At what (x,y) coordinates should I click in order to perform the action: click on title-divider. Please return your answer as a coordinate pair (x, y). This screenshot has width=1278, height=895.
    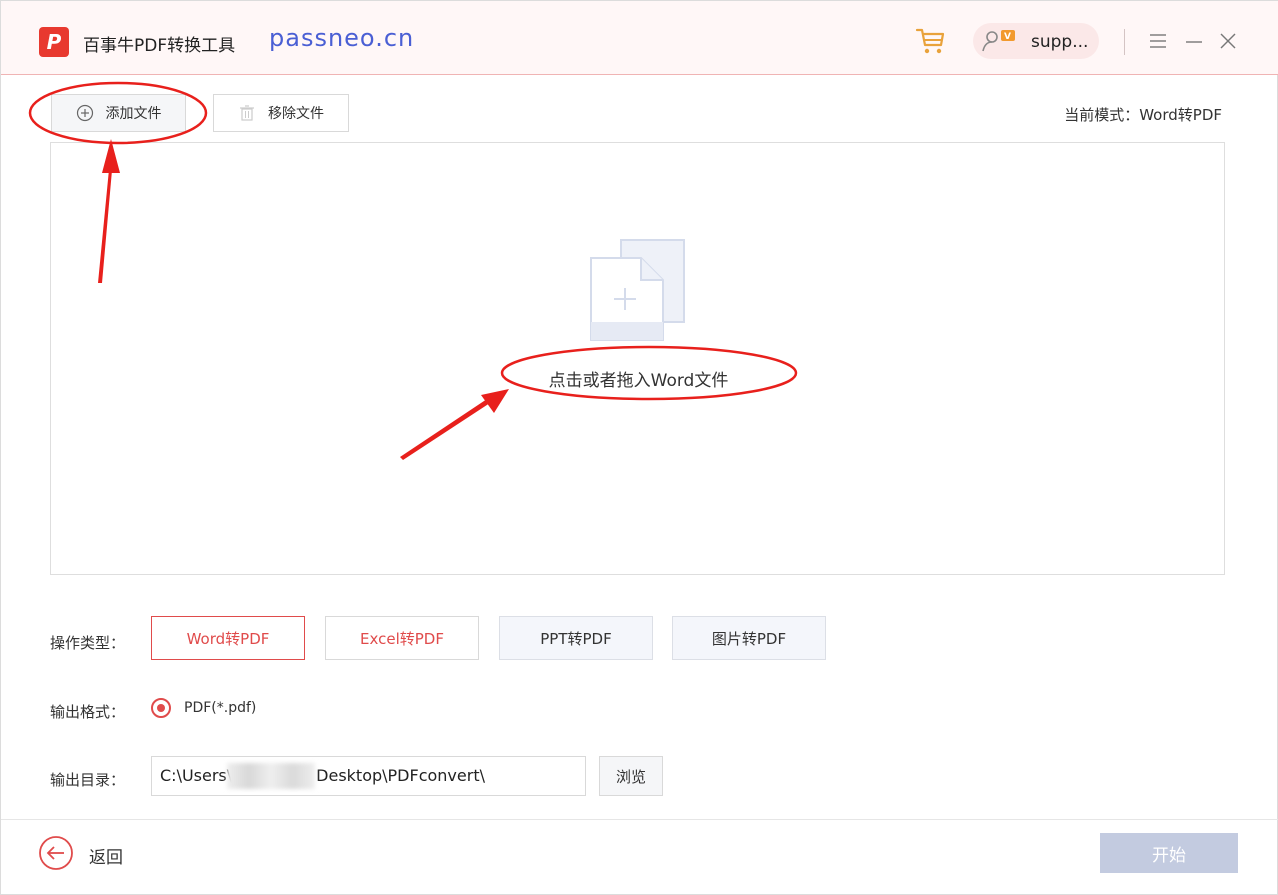
    Looking at the image, I should click on (1124, 42).